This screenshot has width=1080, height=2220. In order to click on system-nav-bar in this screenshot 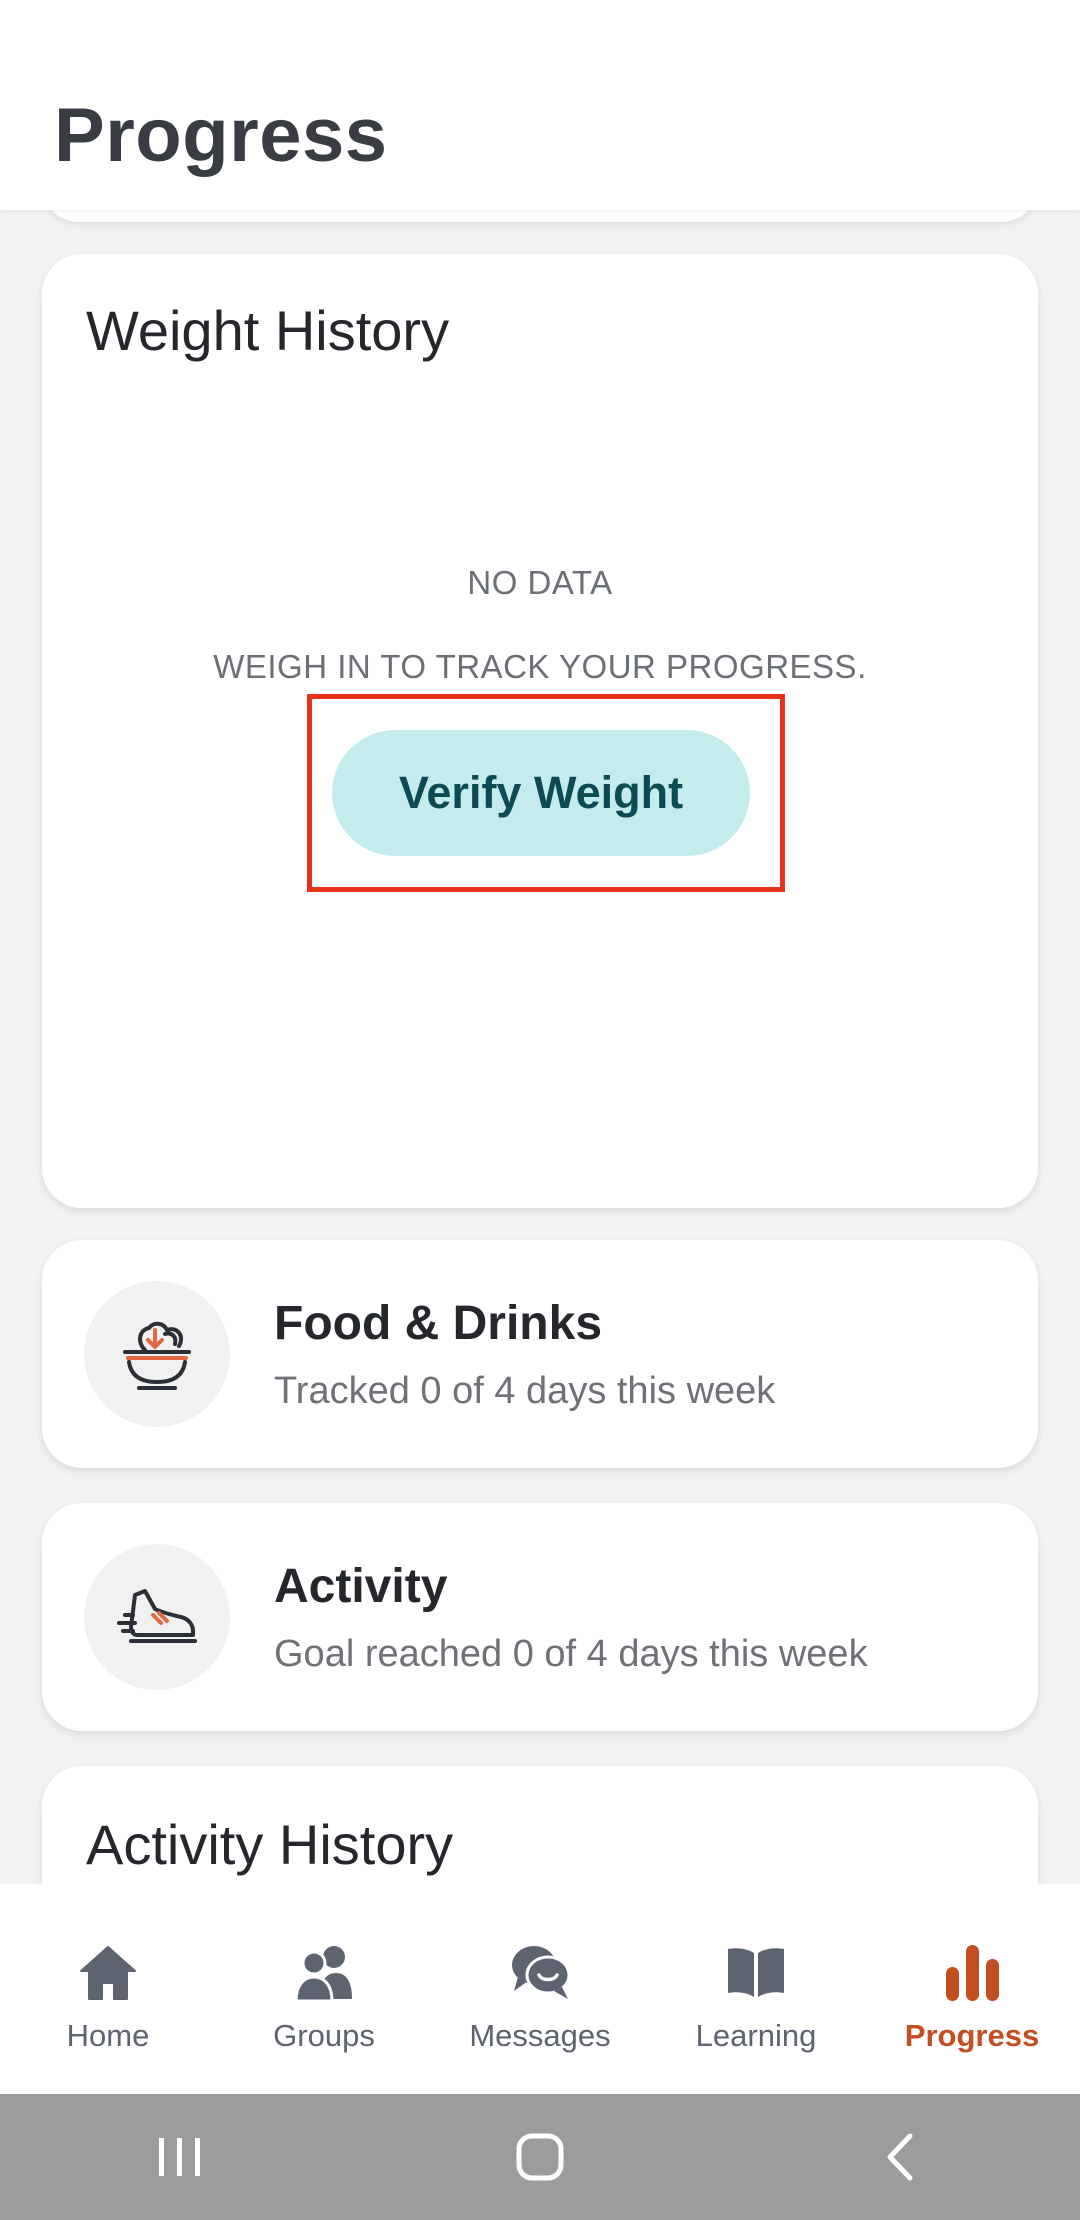, I will do `click(540, 2157)`.